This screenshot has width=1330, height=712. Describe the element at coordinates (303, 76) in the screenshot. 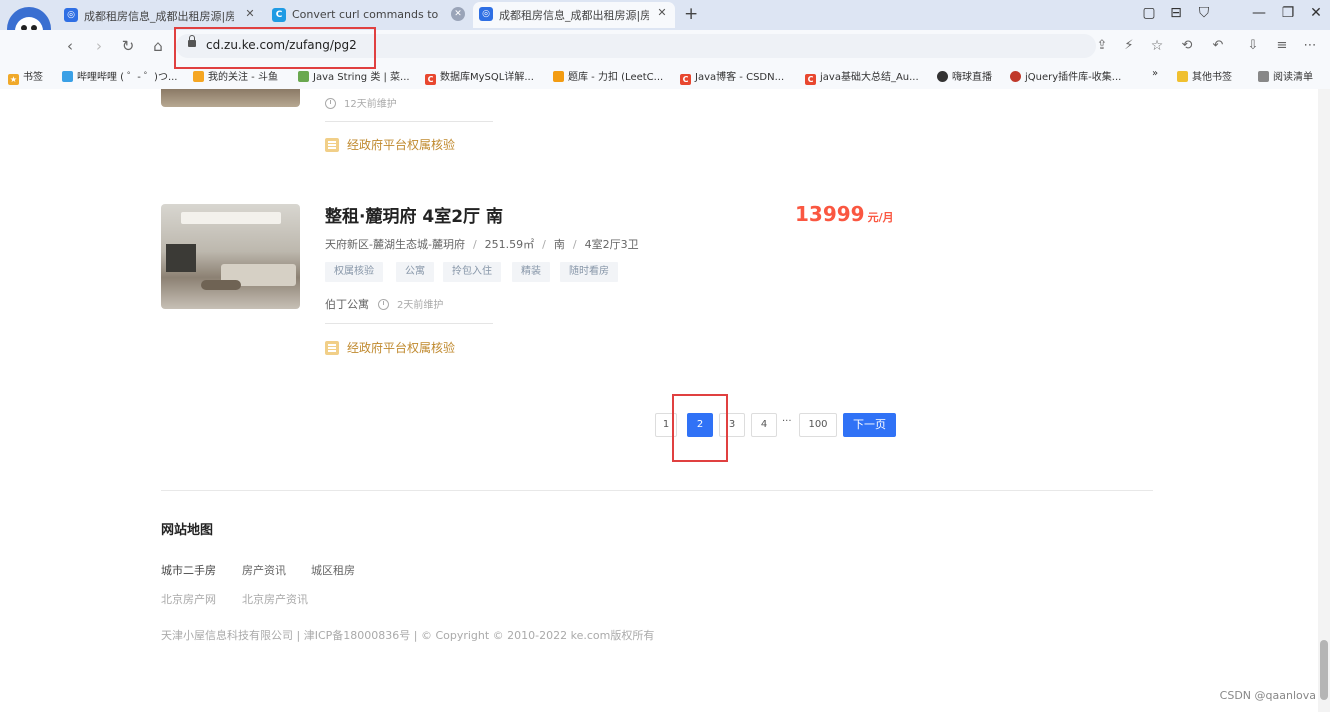

I see `runoob-icon` at that location.